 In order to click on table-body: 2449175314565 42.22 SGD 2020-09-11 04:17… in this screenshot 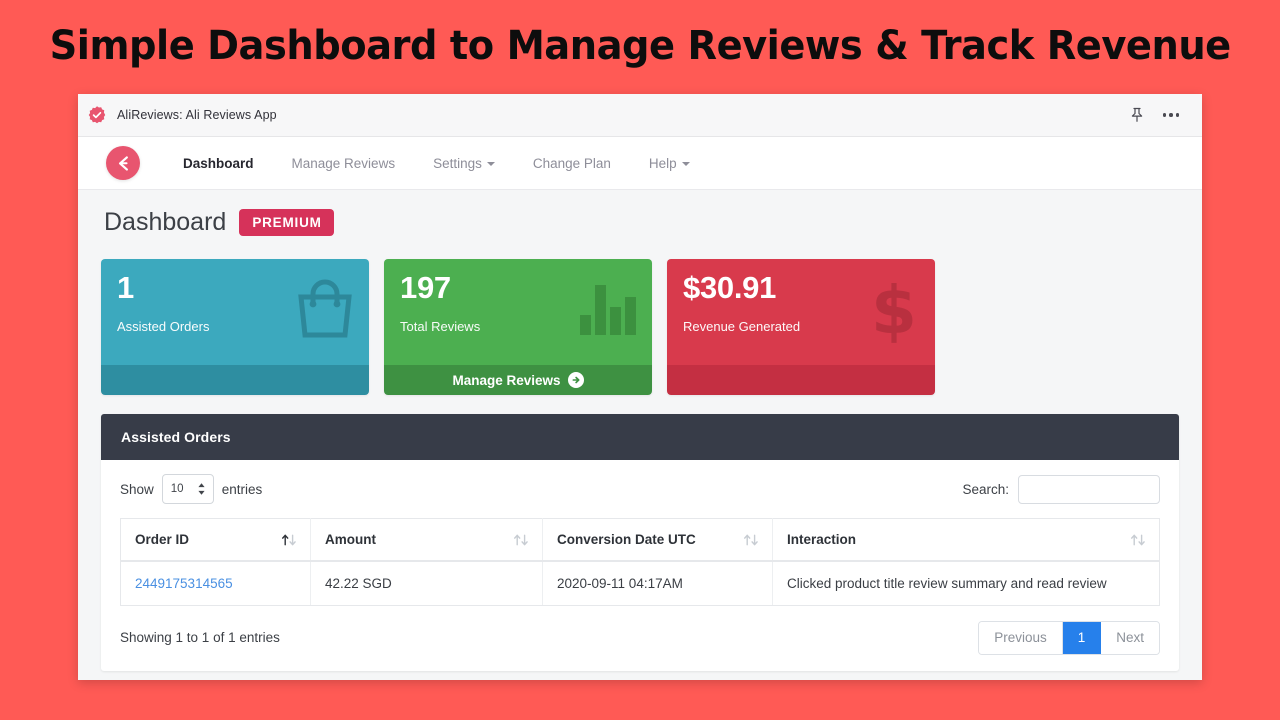, I will do `click(640, 583)`.